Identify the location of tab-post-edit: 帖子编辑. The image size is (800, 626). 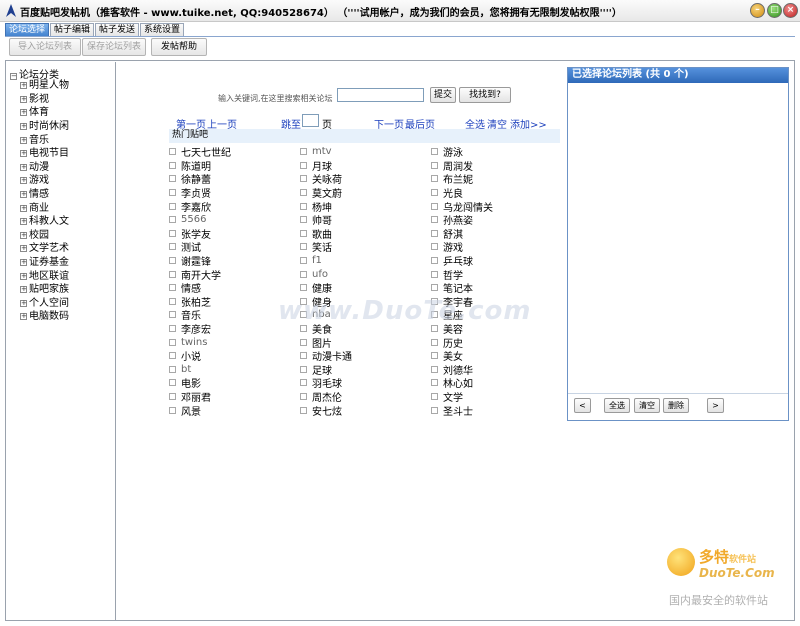
(72, 30).